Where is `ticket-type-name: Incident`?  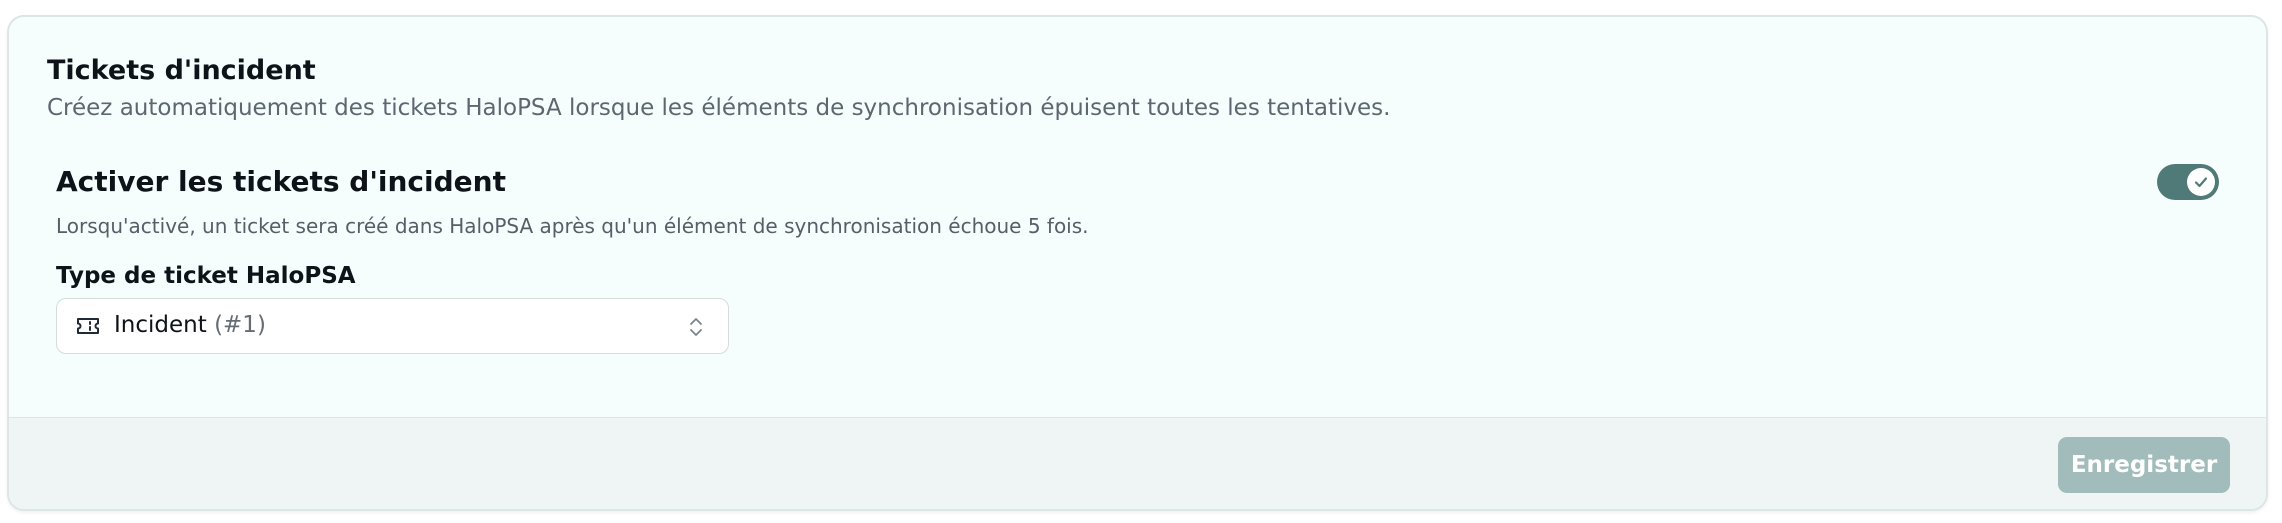
ticket-type-name: Incident is located at coordinates (160, 325).